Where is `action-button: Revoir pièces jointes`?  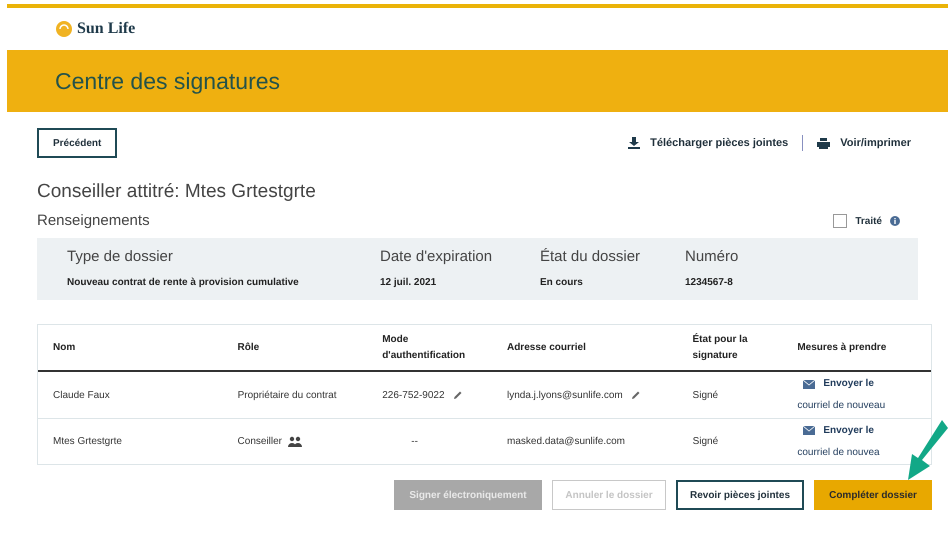 action-button: Revoir pièces jointes is located at coordinates (740, 495).